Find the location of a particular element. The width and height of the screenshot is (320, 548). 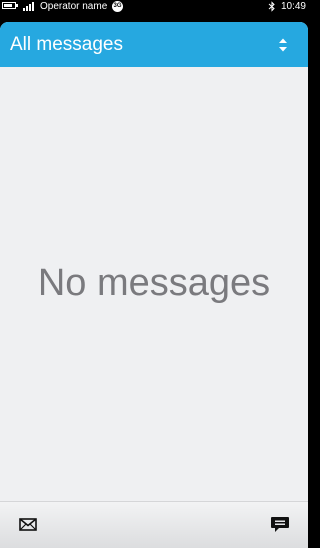

signal-strength-icon is located at coordinates (29, 6).